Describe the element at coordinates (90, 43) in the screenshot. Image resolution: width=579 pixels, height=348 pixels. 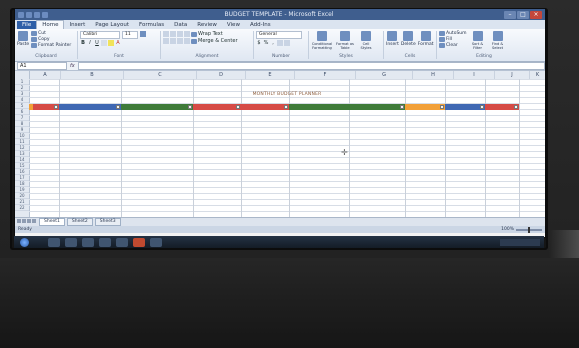
I see `italic-button: I` at that location.